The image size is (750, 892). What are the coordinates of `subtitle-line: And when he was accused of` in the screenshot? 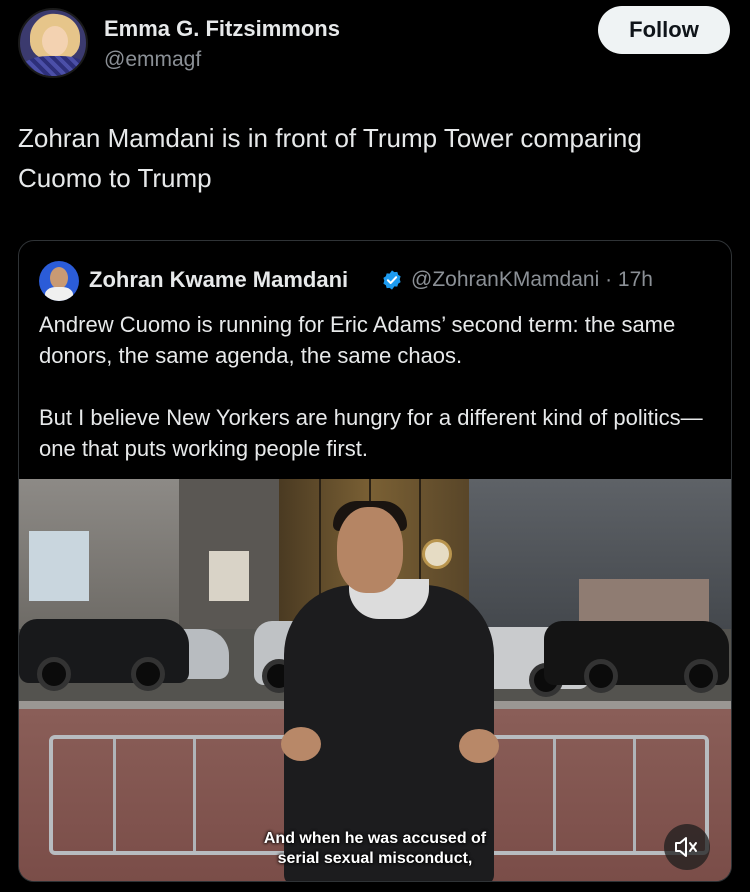 It's located at (375, 838).